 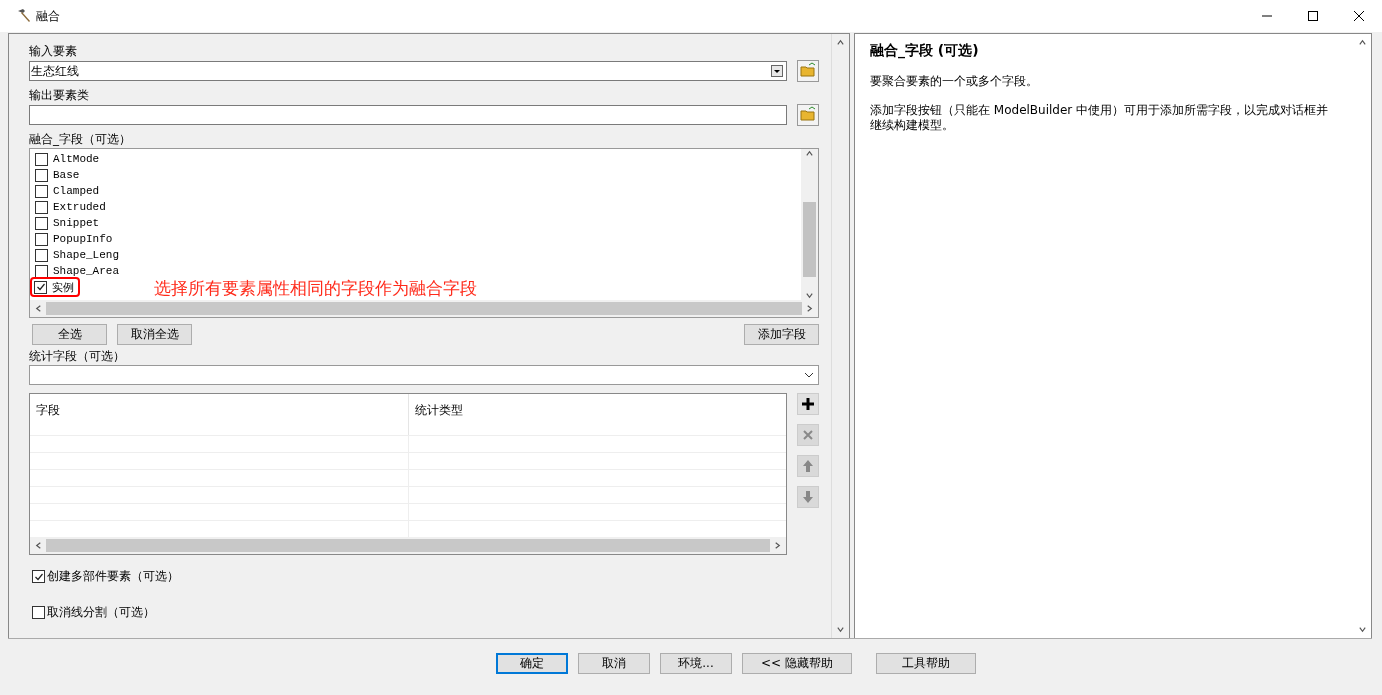 I want to click on arrow-up-icon, so click(x=808, y=466).